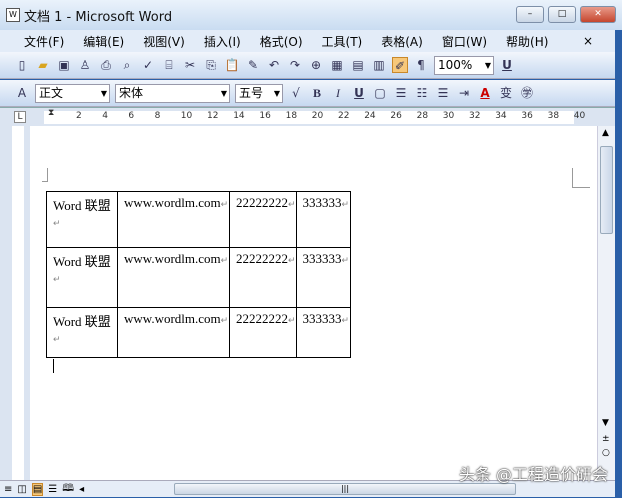  What do you see at coordinates (239, 116) in the screenshot?
I see `ruler-tick-label: 14` at bounding box center [239, 116].